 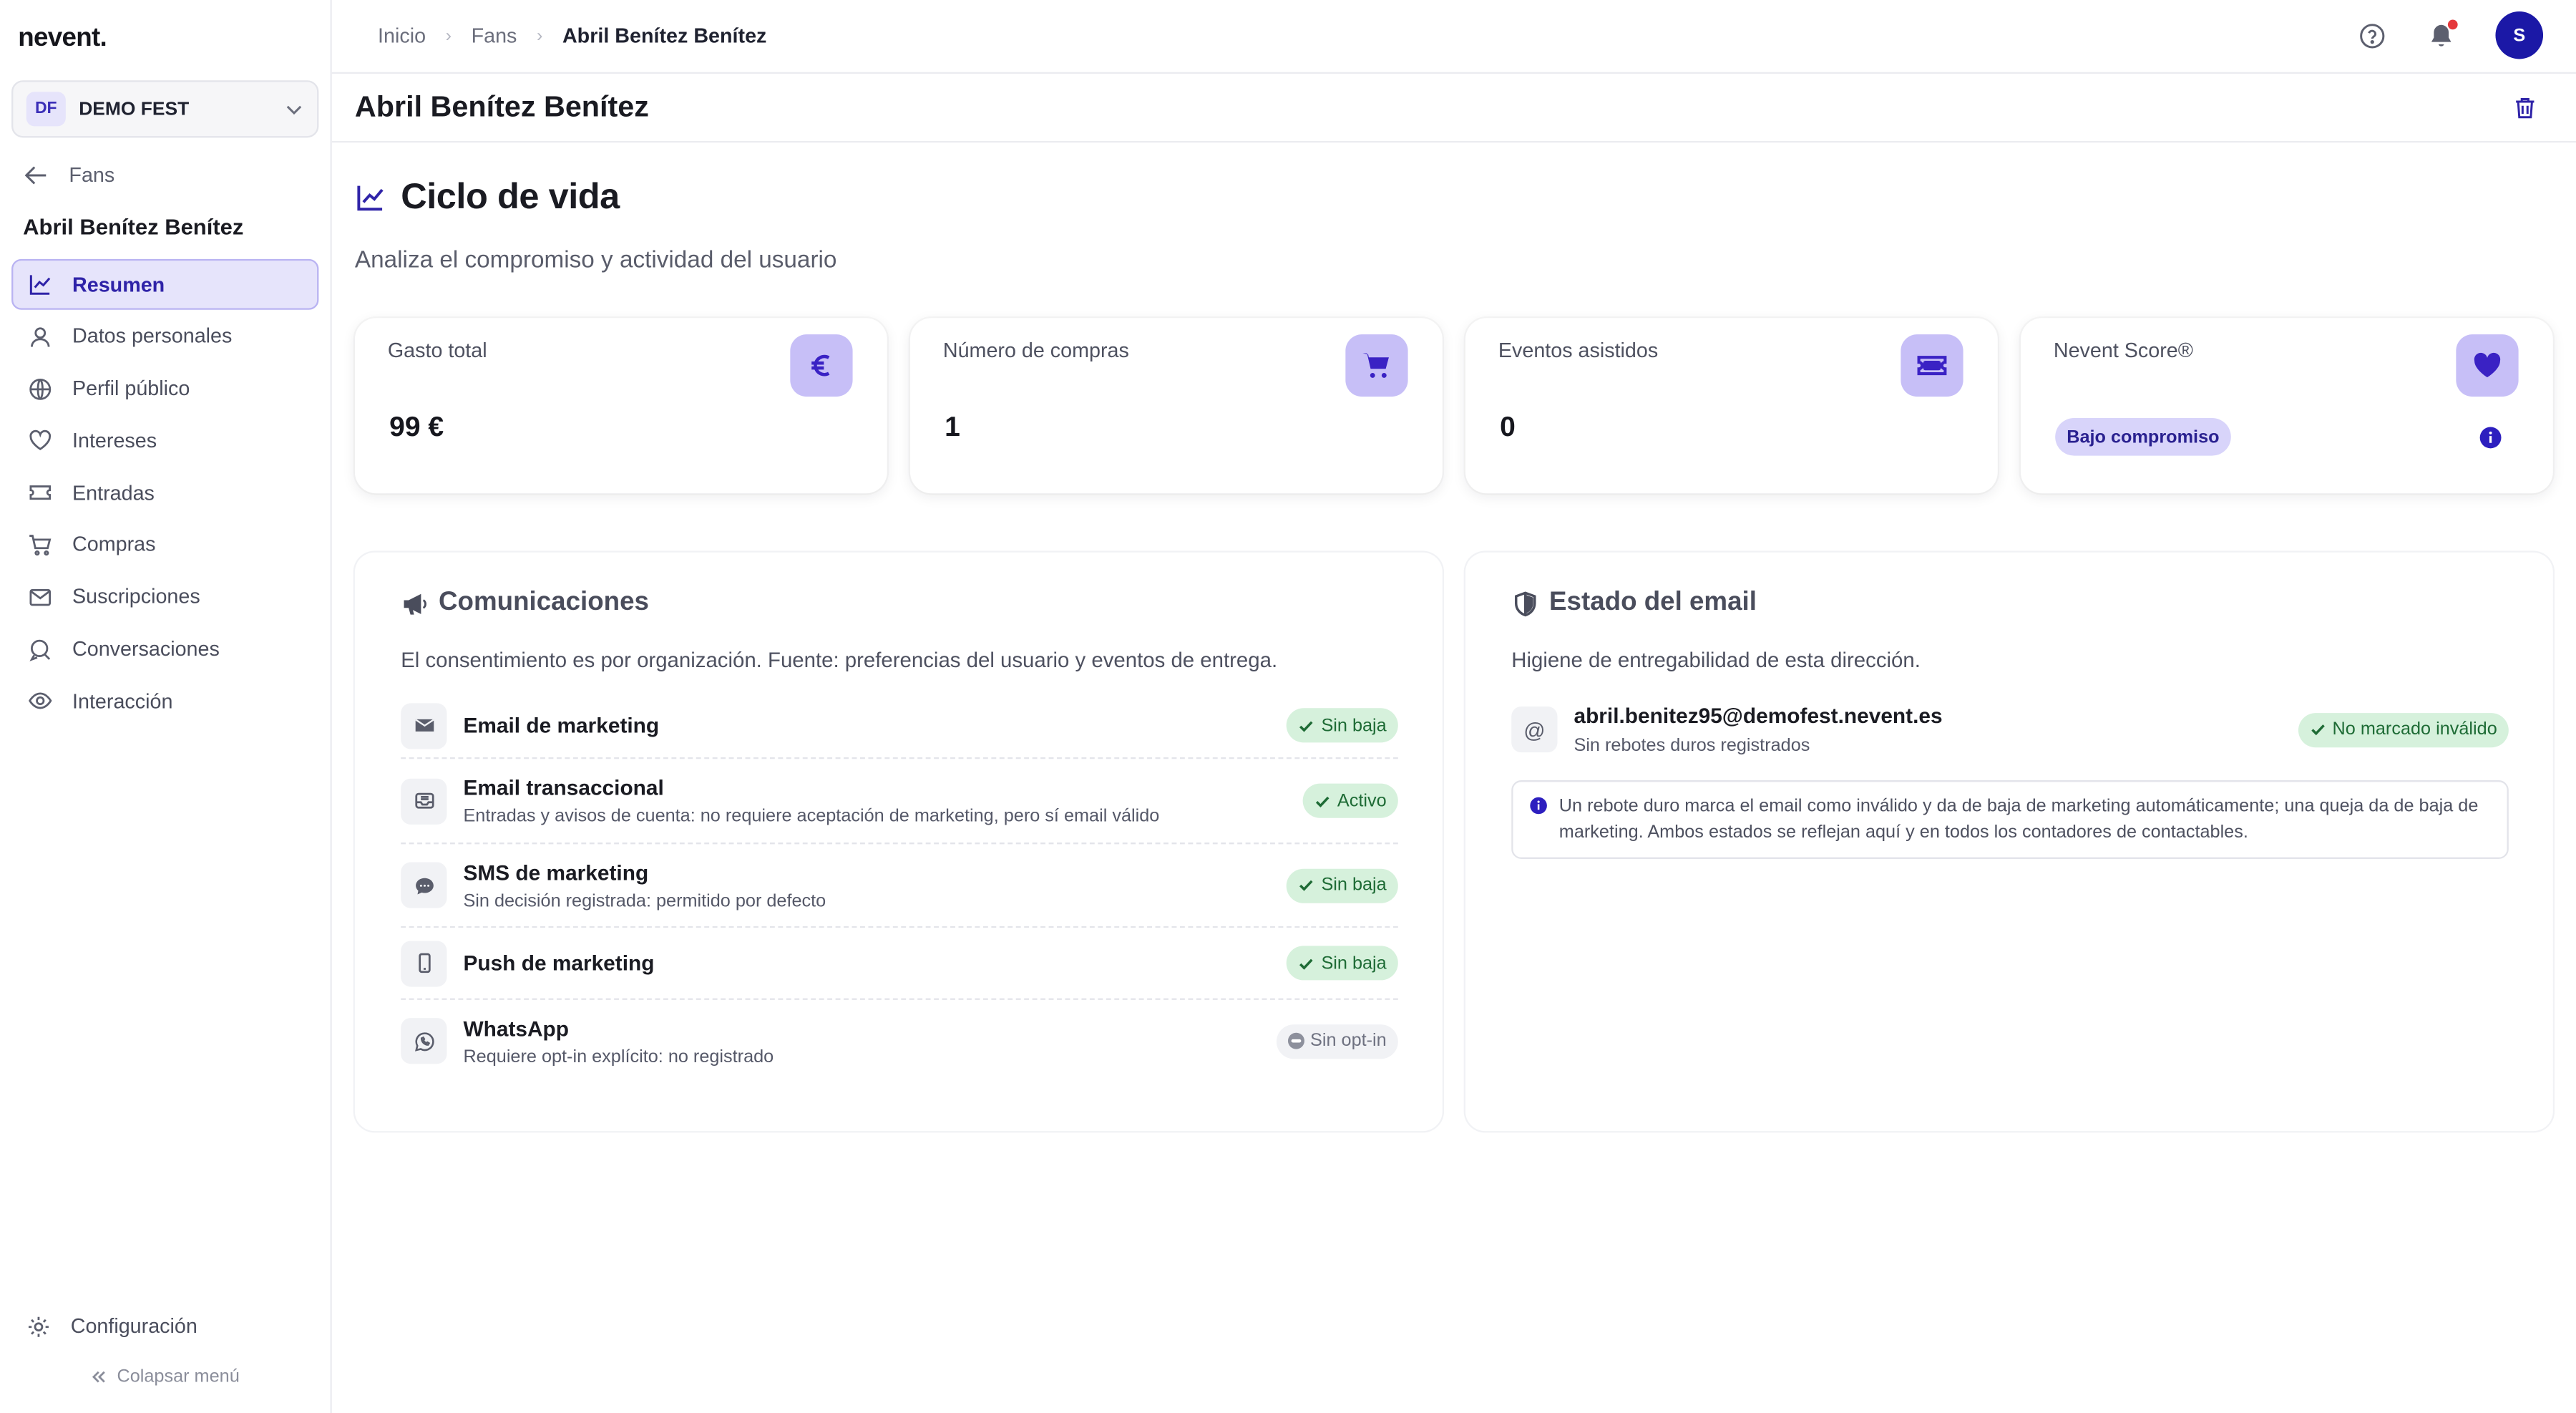 What do you see at coordinates (561, 725) in the screenshot?
I see `channel-name: Email de marketing` at bounding box center [561, 725].